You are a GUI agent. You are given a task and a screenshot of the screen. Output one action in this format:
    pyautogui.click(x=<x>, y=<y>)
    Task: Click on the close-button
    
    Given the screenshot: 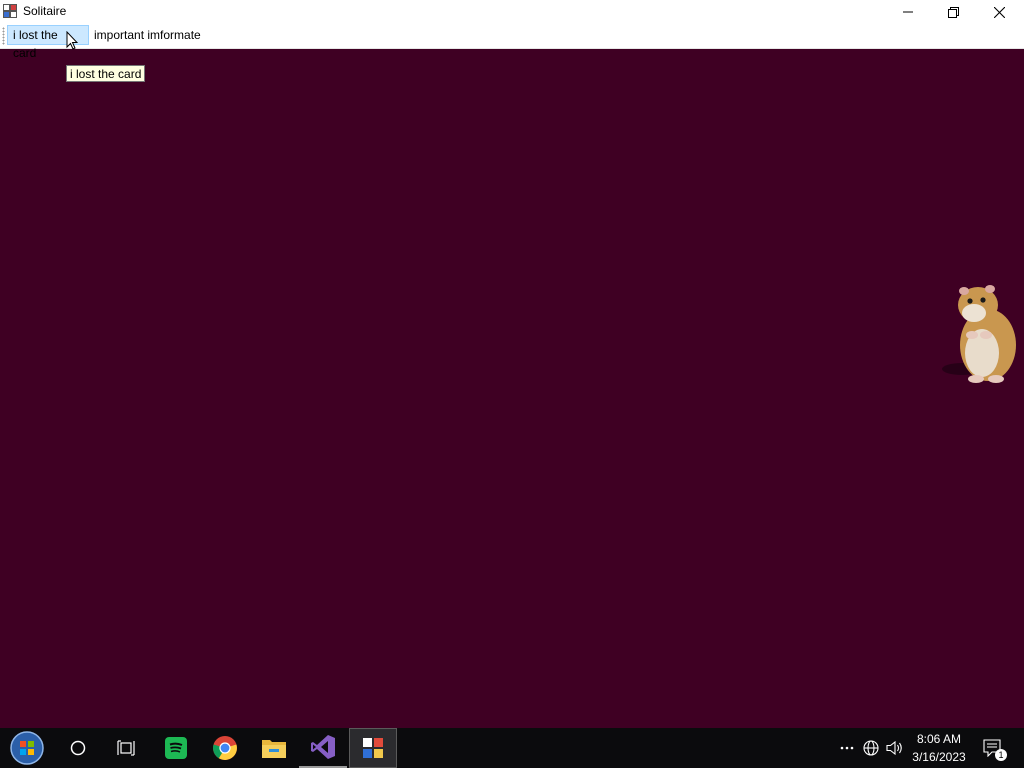 What is the action you would take?
    pyautogui.click(x=999, y=12)
    